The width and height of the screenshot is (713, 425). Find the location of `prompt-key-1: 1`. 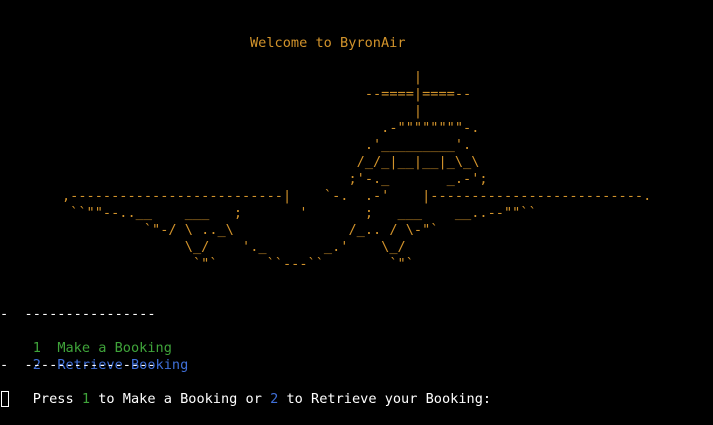

prompt-key-1: 1 is located at coordinates (86, 399).